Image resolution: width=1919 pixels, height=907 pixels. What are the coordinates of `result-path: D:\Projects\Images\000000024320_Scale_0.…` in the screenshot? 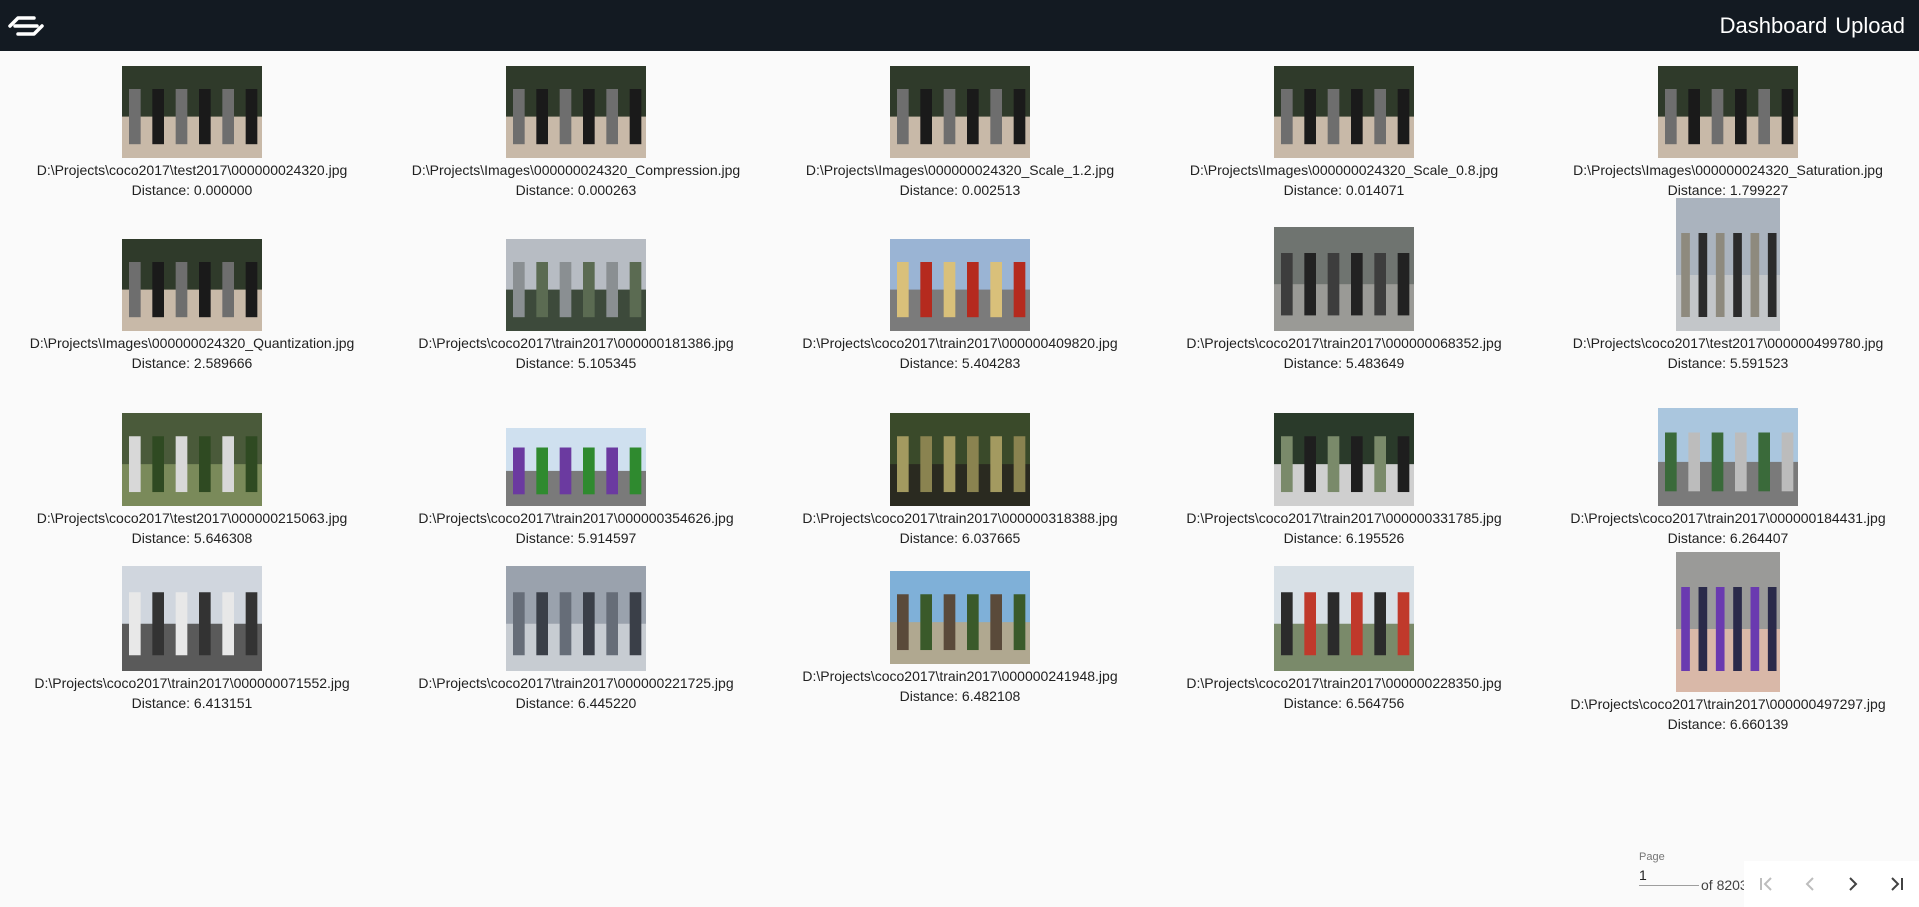 It's located at (1344, 170).